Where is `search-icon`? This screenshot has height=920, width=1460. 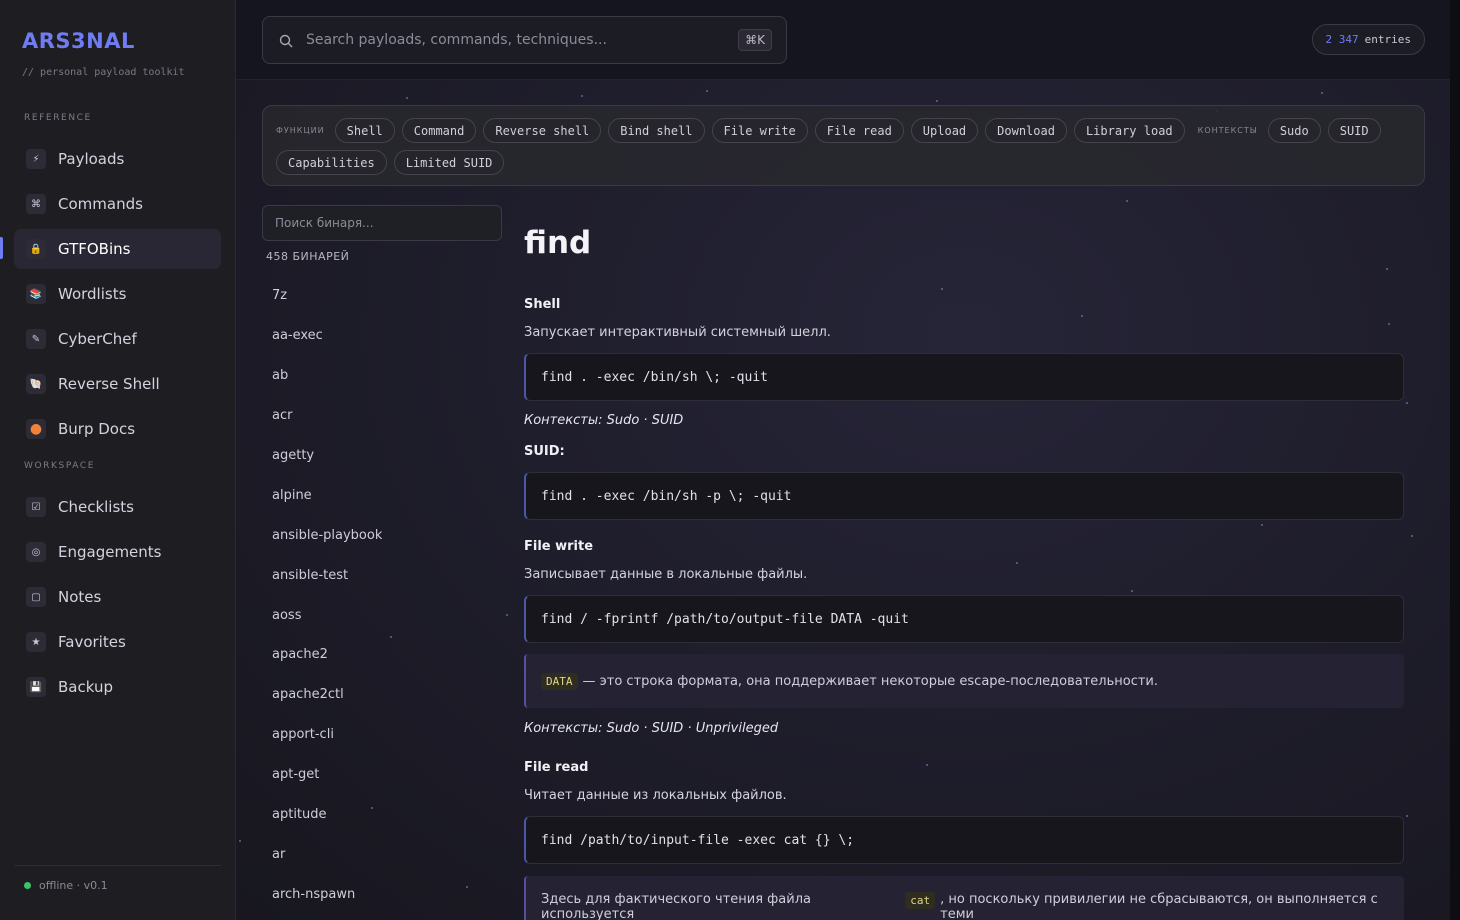 search-icon is located at coordinates (286, 40).